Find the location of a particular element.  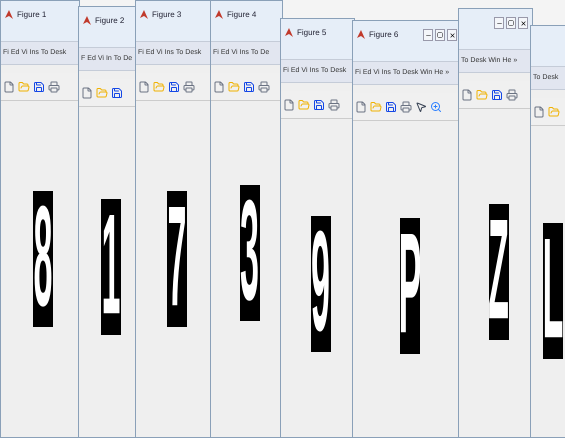

character-image: 9 is located at coordinates (320, 284).